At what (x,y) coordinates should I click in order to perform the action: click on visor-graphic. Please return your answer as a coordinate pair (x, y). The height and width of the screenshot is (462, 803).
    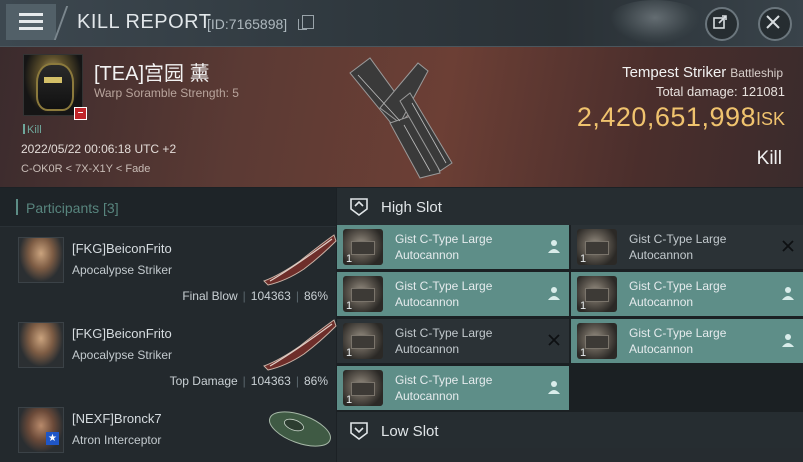
    Looking at the image, I should click on (53, 80).